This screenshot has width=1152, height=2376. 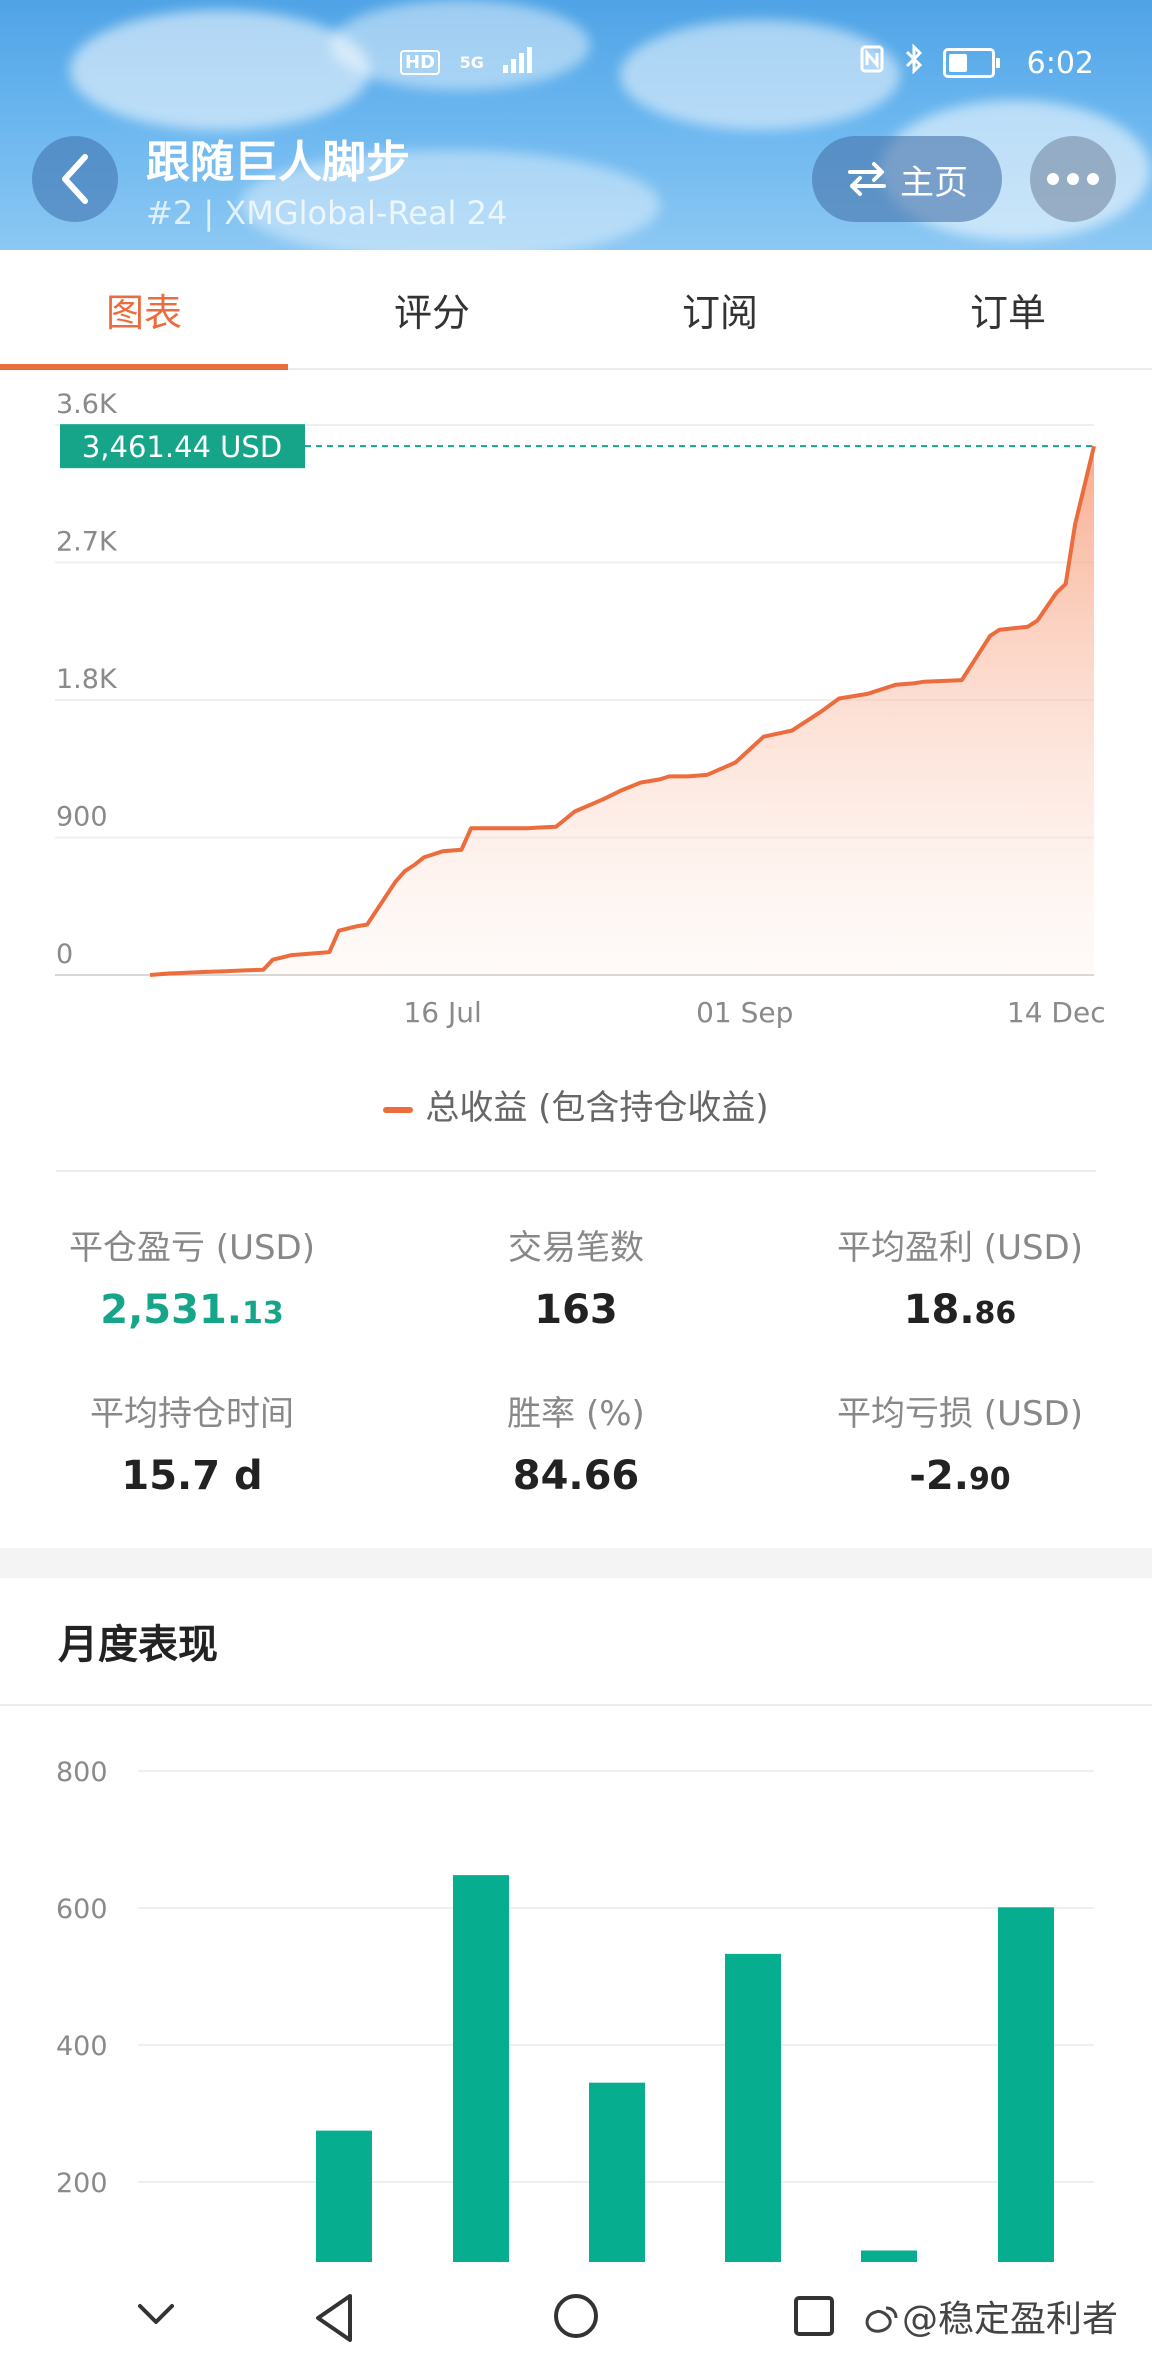 I want to click on battery-icon, so click(x=972, y=63).